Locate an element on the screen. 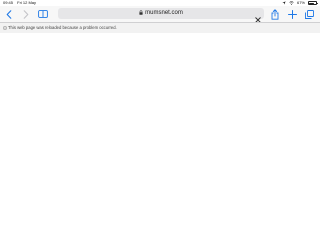 The height and width of the screenshot is (240, 320). address-bar: mumsnet.com is located at coordinates (161, 15).